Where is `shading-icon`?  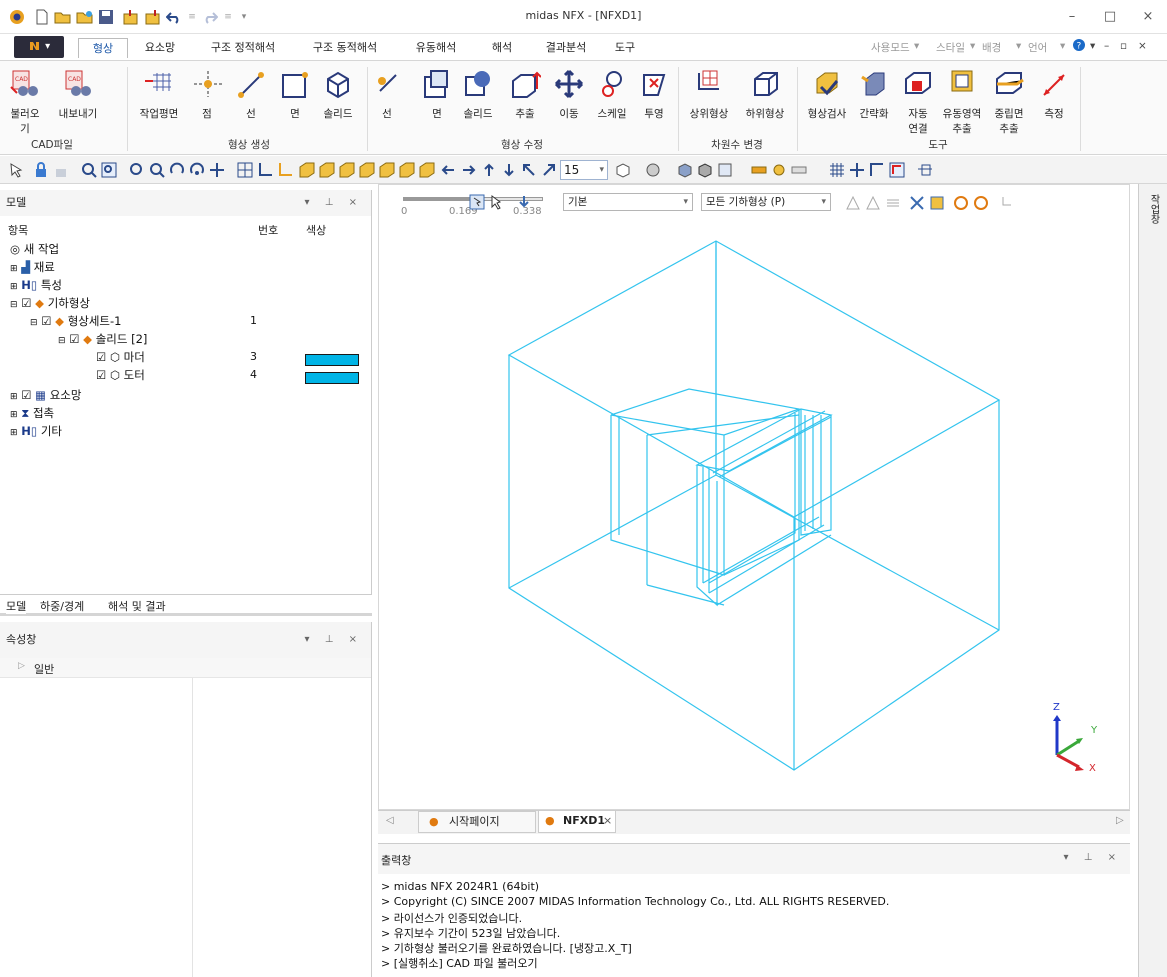 shading-icon is located at coordinates (653, 170).